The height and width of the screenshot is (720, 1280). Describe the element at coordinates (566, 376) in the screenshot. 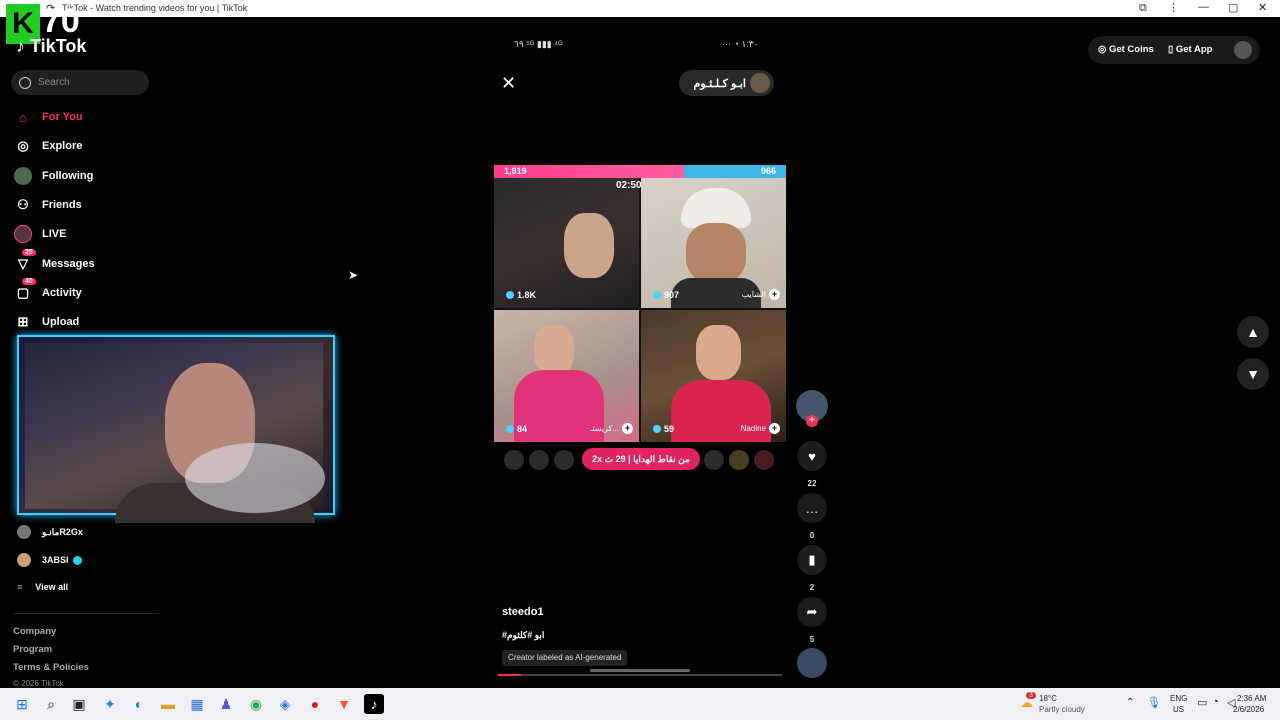

I see `video-tile: 84 كريستـ... +` at that location.